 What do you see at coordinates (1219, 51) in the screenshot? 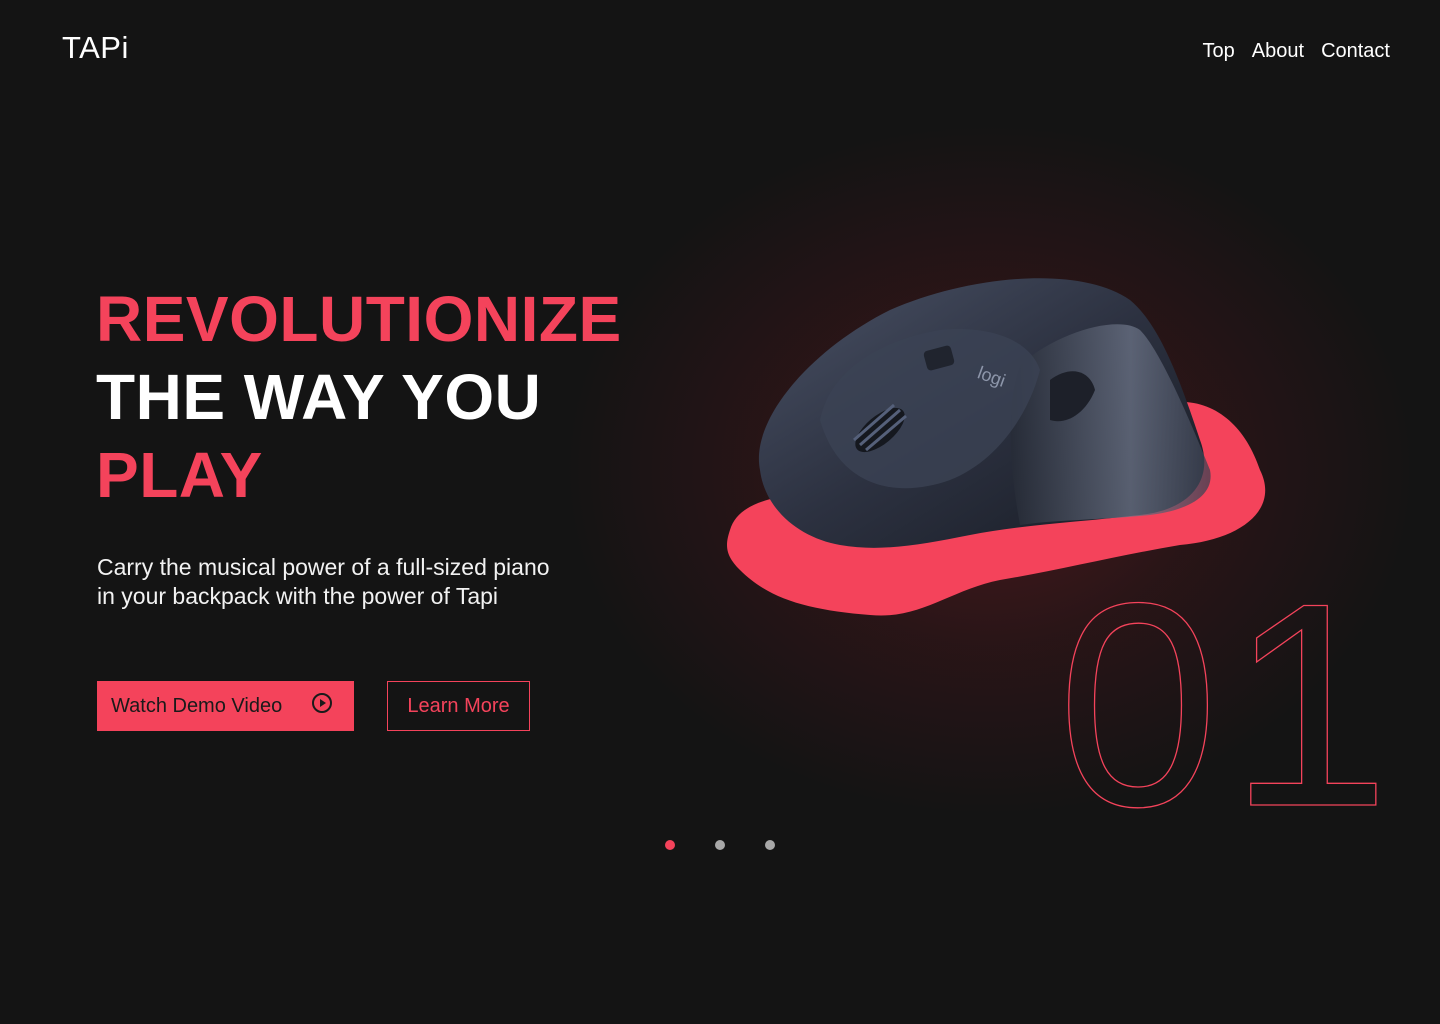
I see `nav-link-top: Top` at bounding box center [1219, 51].